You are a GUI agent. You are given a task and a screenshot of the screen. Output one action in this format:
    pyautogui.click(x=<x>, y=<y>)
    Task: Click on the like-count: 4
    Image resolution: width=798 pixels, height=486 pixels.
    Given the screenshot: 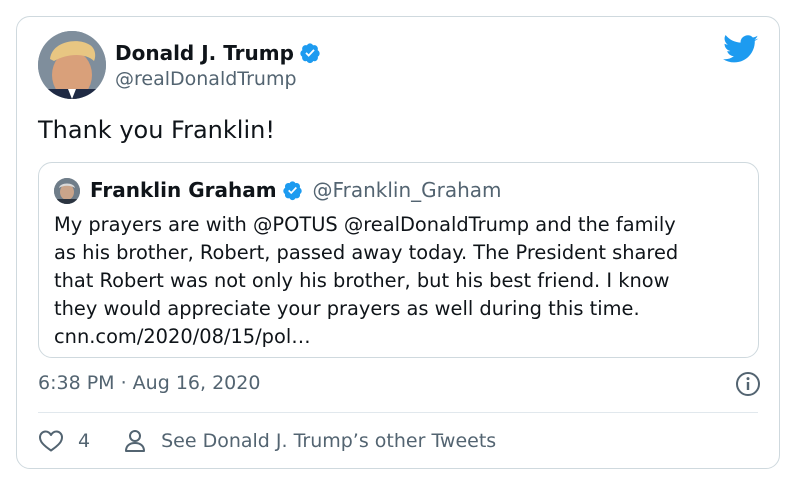 What is the action you would take?
    pyautogui.click(x=84, y=441)
    